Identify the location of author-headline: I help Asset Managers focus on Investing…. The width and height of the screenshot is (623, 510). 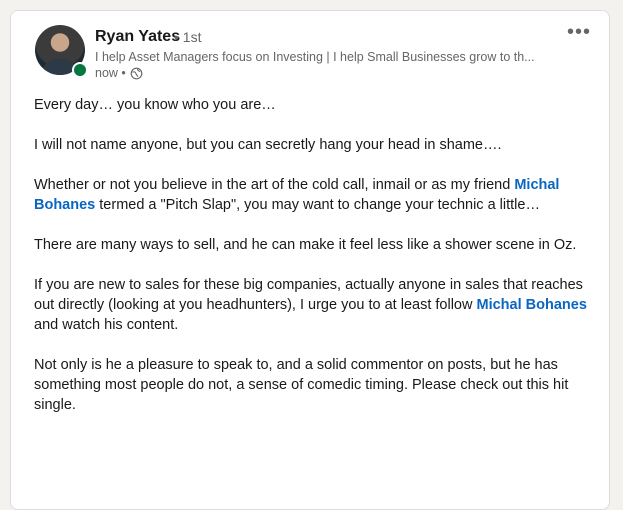
(315, 57).